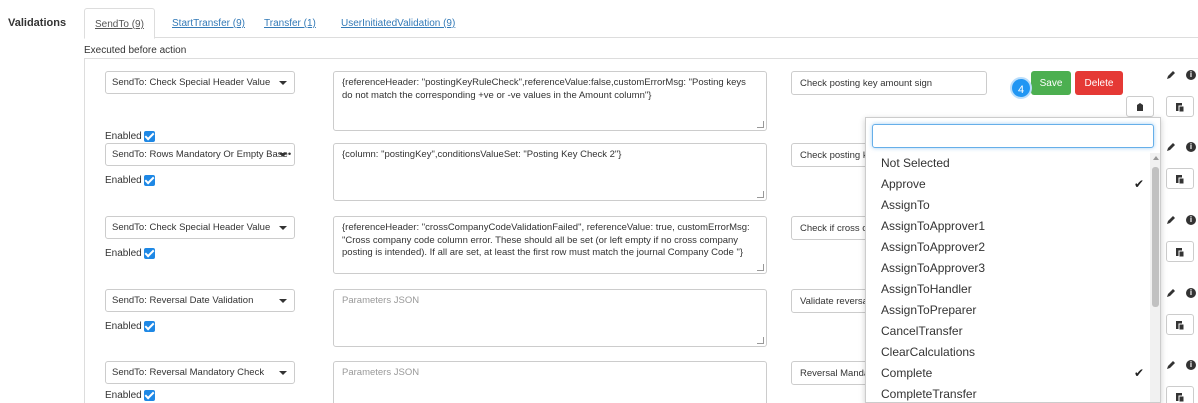  Describe the element at coordinates (1008, 352) in the screenshot. I see `dropdown-item: ClearCalculations` at that location.